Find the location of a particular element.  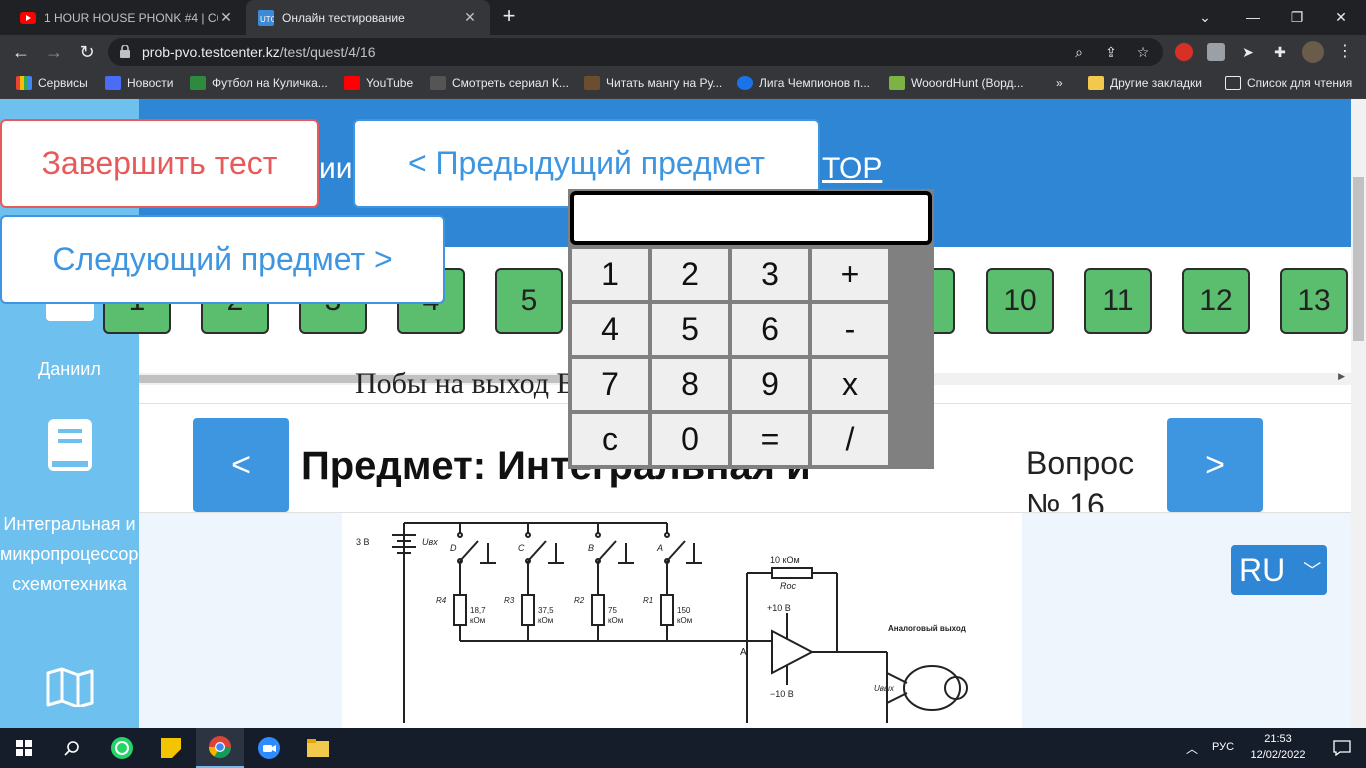

calc-key-equals: = is located at coordinates (770, 439).